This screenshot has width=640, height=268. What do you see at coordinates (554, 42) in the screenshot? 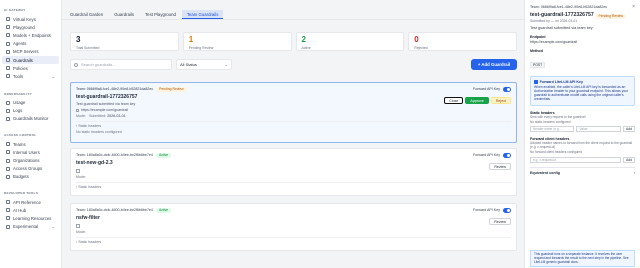
I see `endpoint-value: https://example.com/guardrail` at bounding box center [554, 42].